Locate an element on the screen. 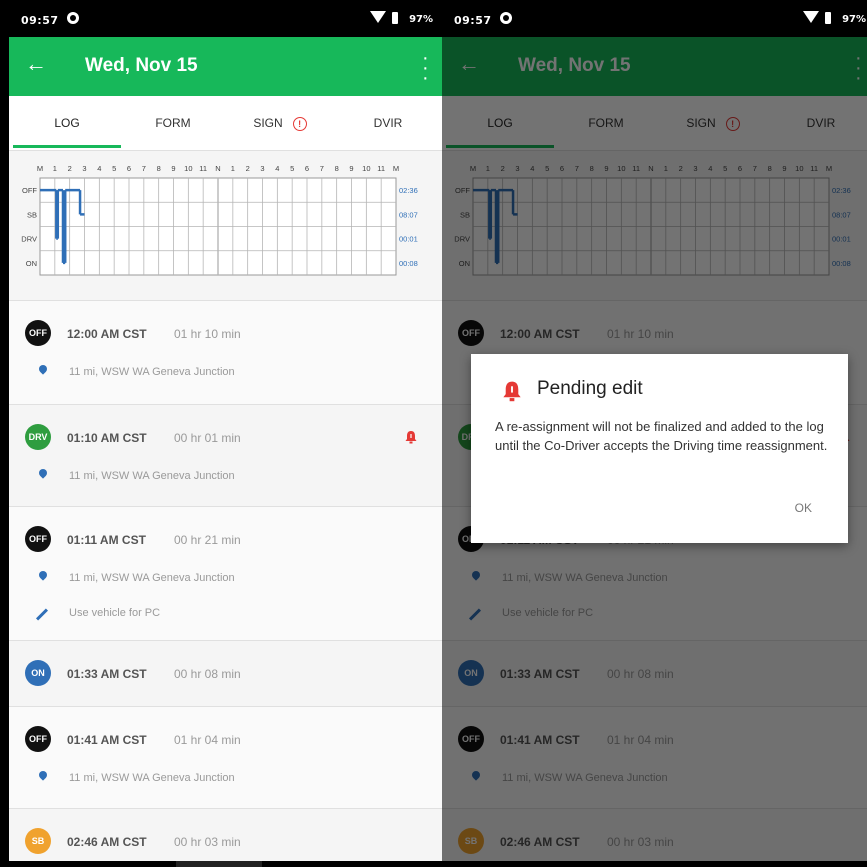 This screenshot has width=867, height=867. graph-row-total: 08:07 is located at coordinates (408, 214).